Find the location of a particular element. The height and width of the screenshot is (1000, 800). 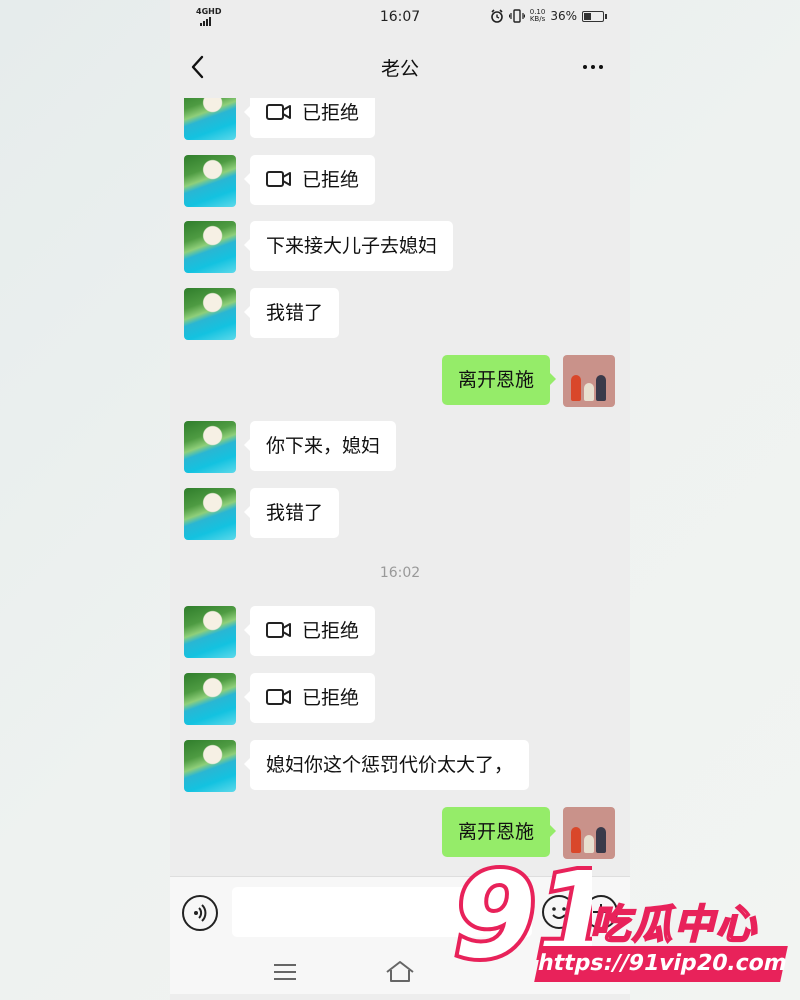

watermark: 91 吃瓜中心 https://91vip20.com is located at coordinates (622, 923).